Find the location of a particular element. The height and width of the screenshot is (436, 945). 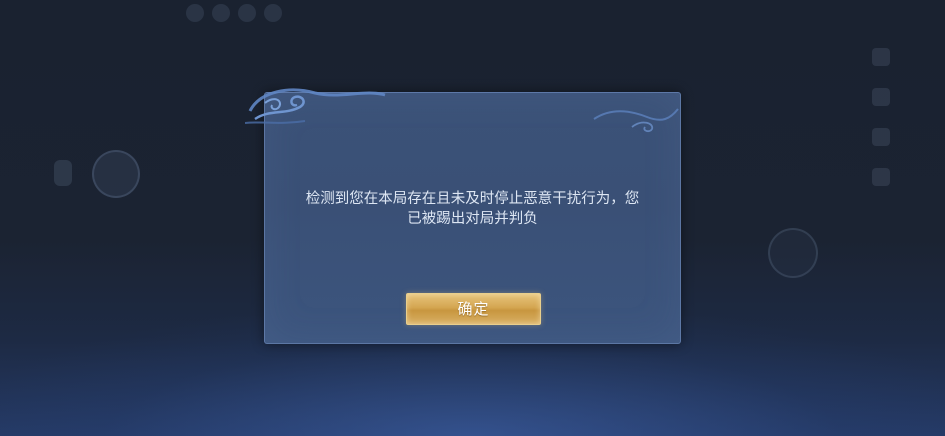

background-left-icon is located at coordinates (63, 173).